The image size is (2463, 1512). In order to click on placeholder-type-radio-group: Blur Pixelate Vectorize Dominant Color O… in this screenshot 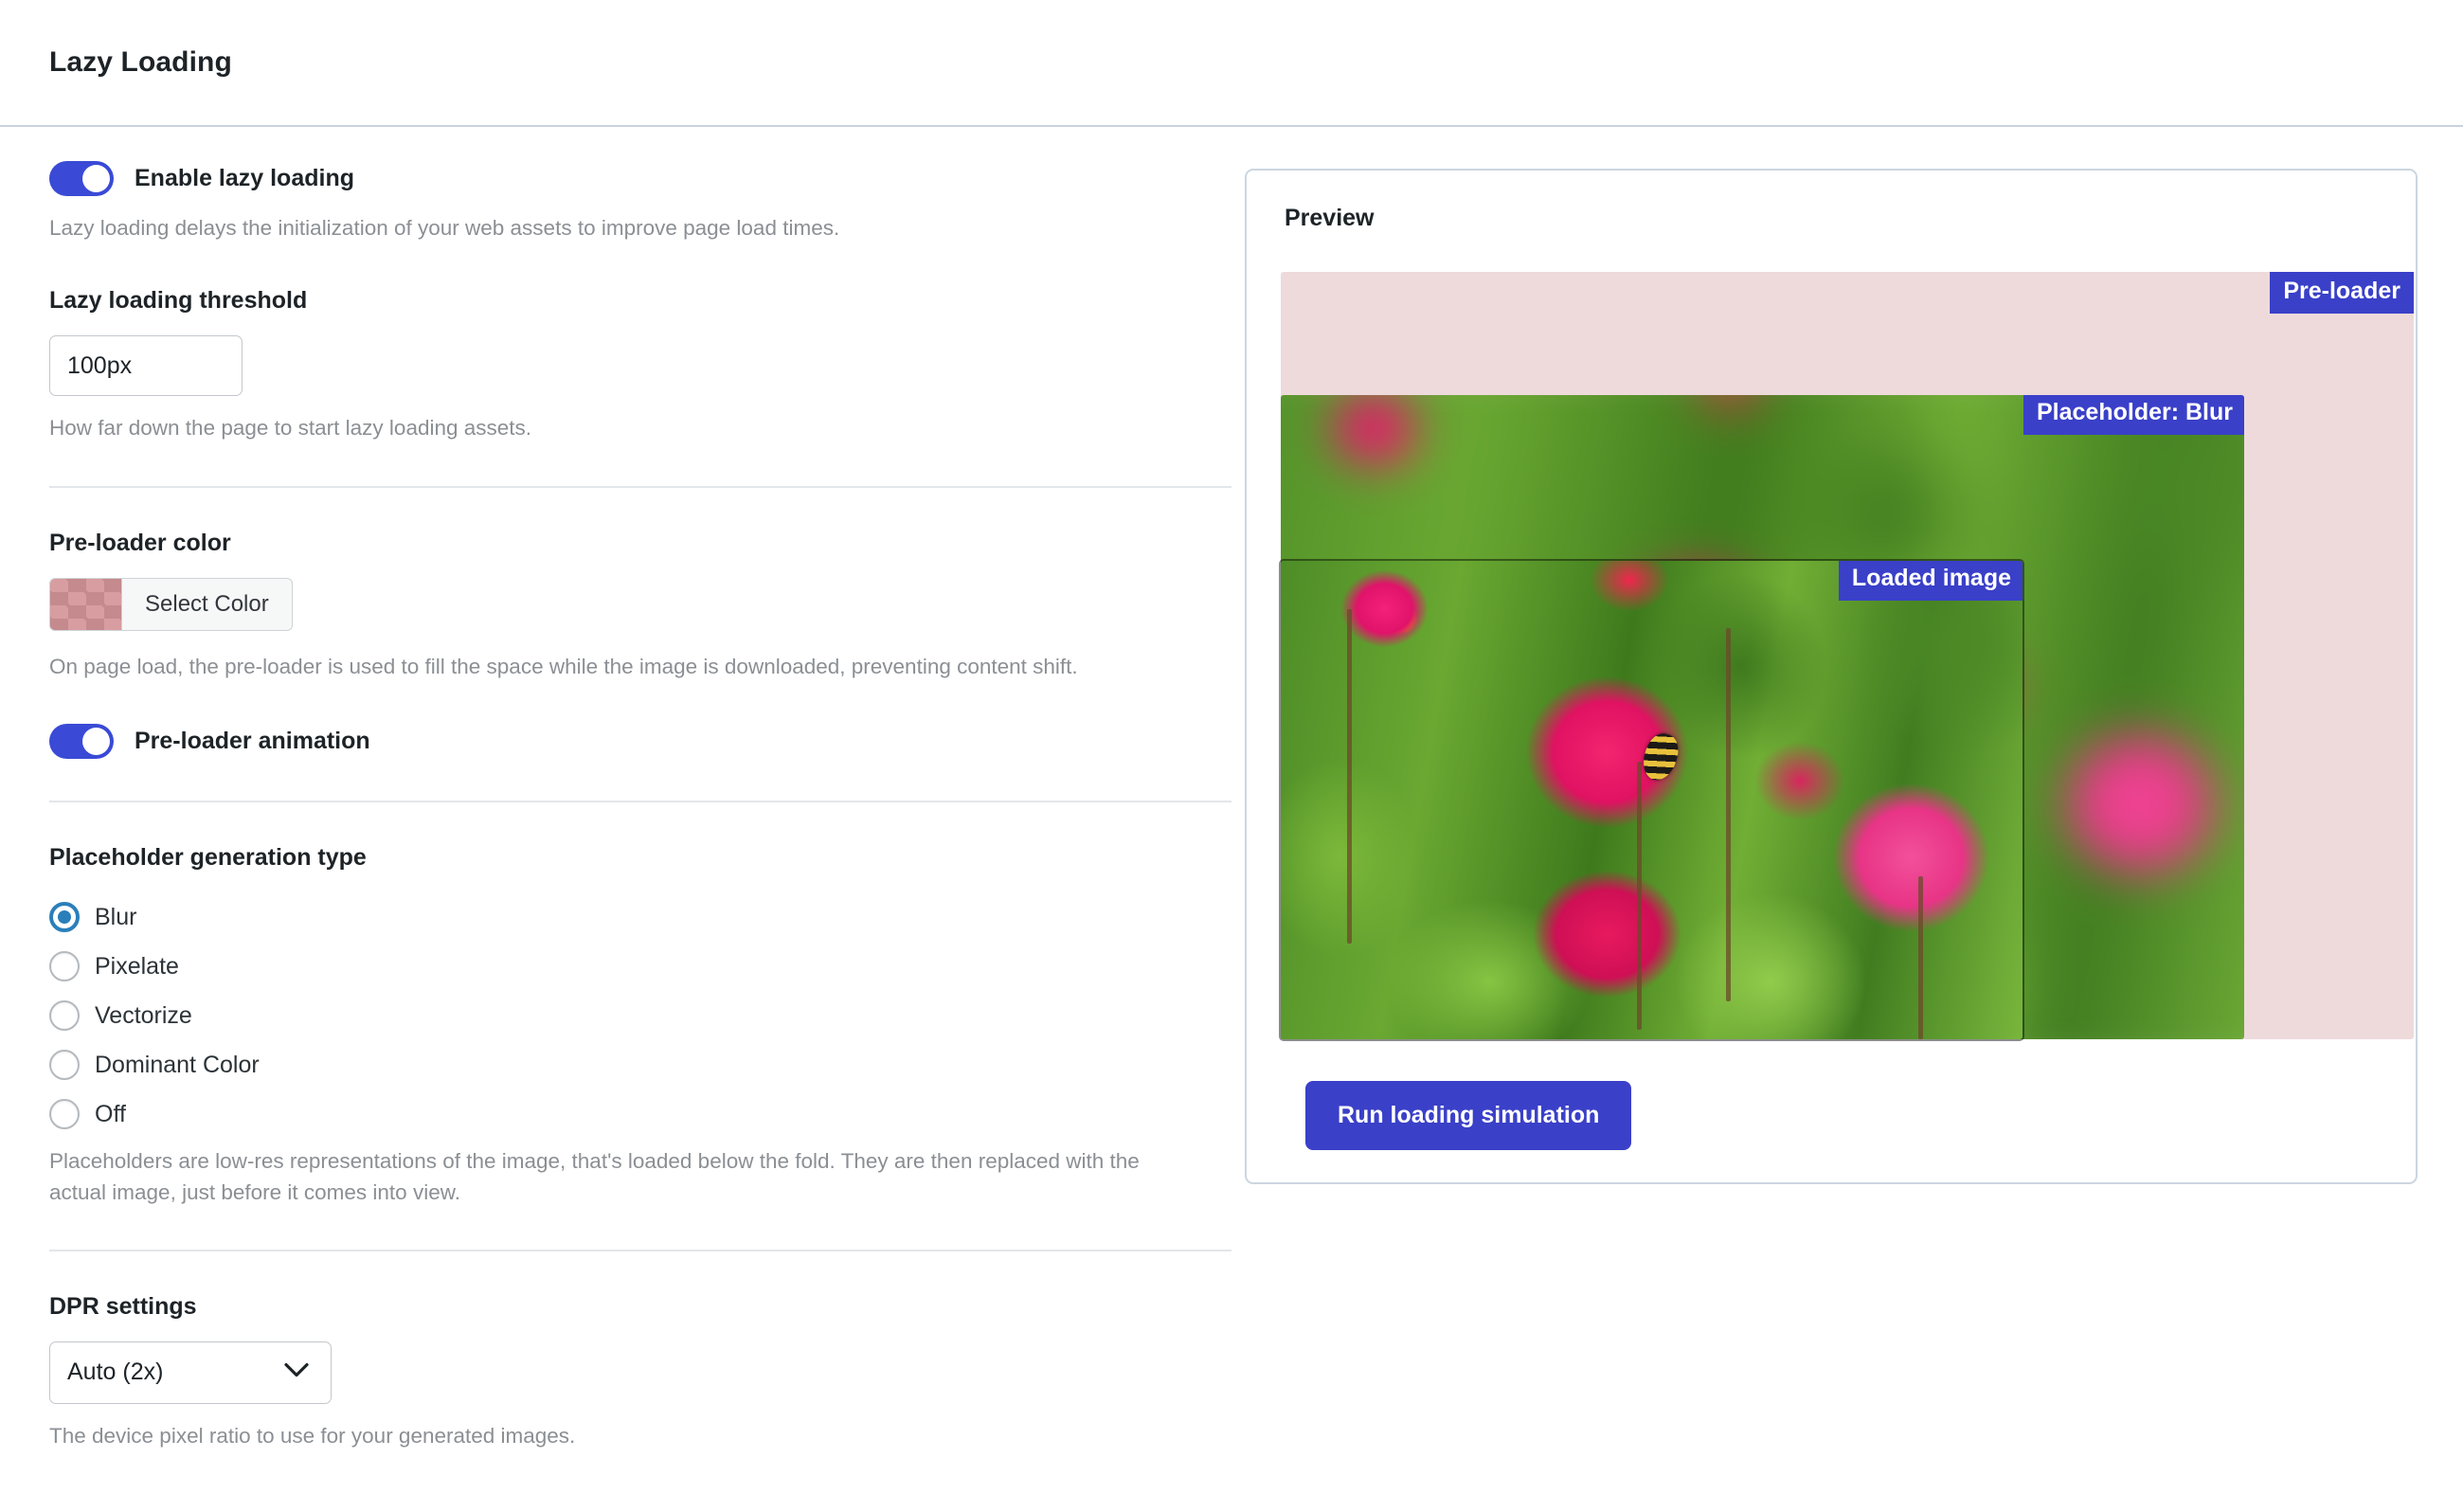, I will do `click(613, 1015)`.